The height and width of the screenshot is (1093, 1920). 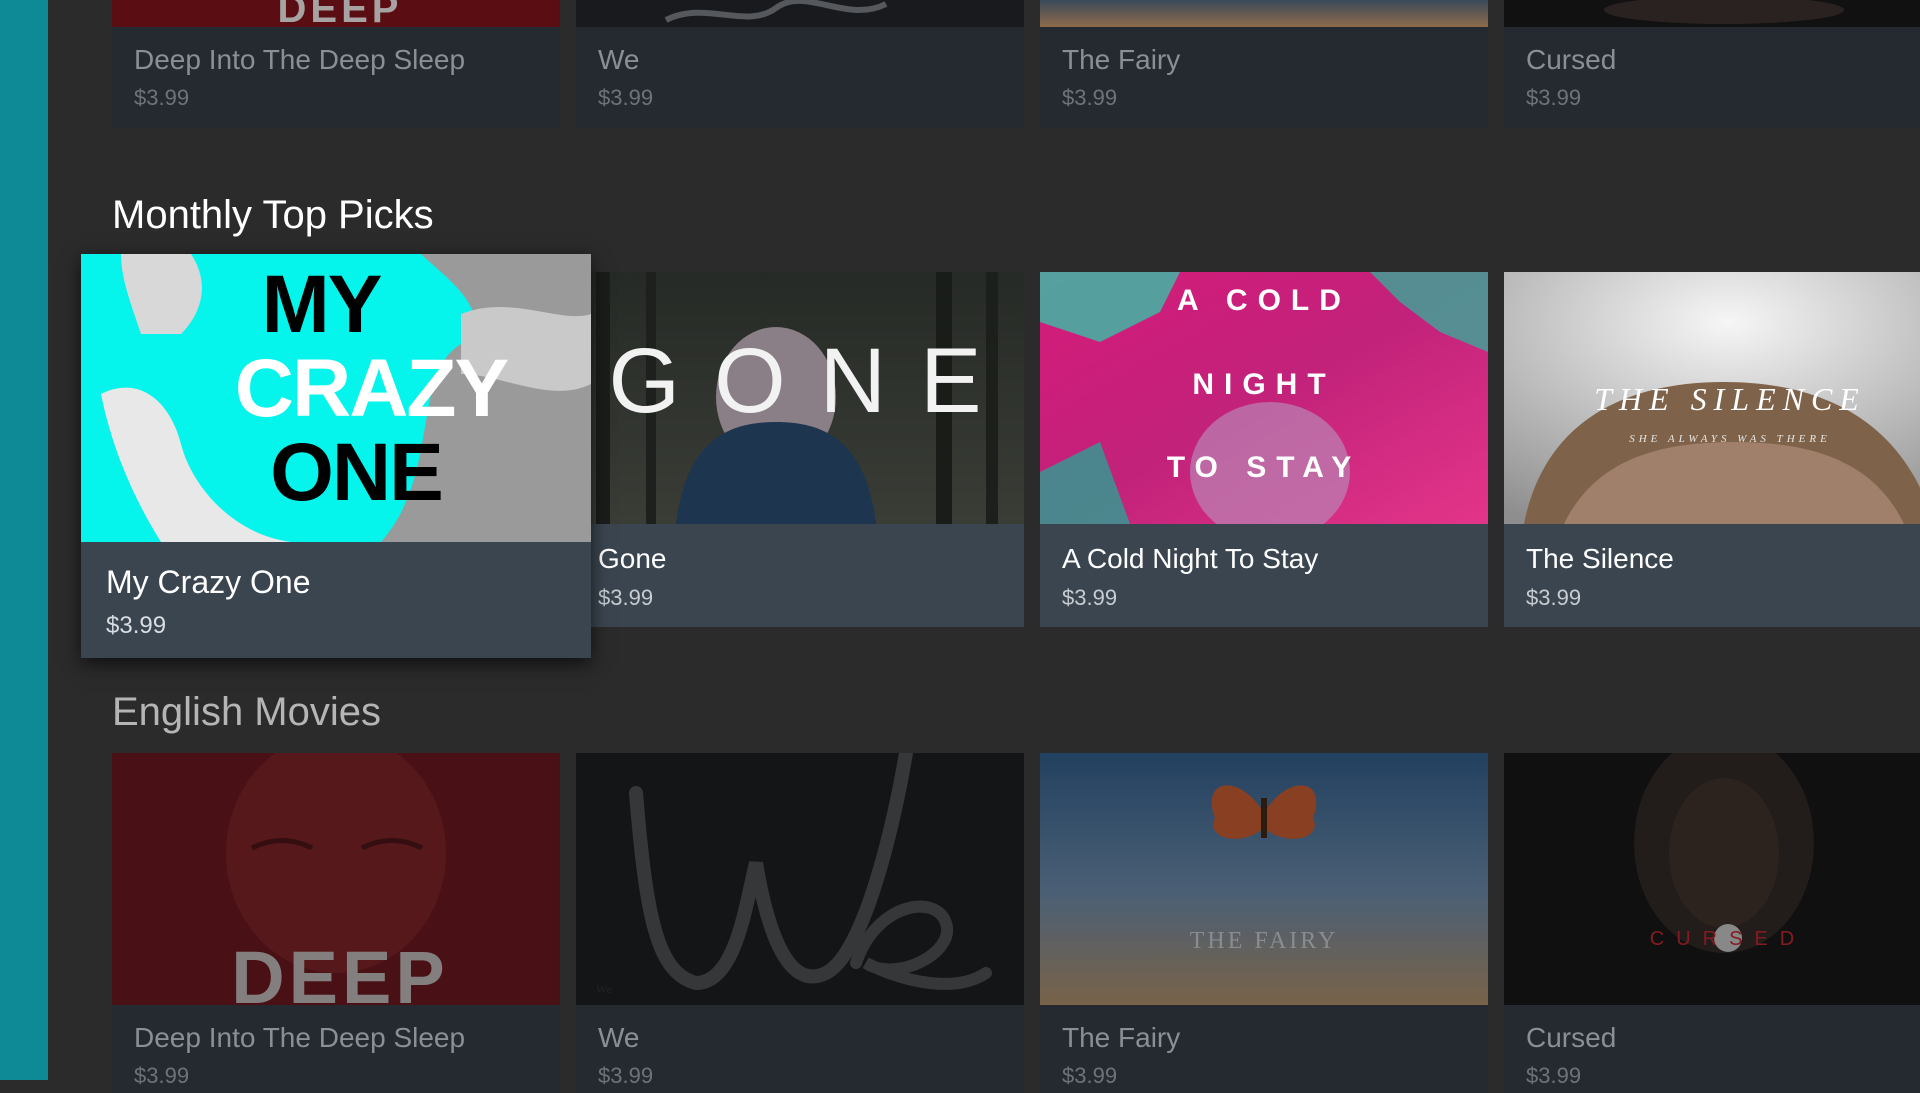 I want to click on poster-tagline: SHE ALWAYS WAS THERE, so click(x=1730, y=439).